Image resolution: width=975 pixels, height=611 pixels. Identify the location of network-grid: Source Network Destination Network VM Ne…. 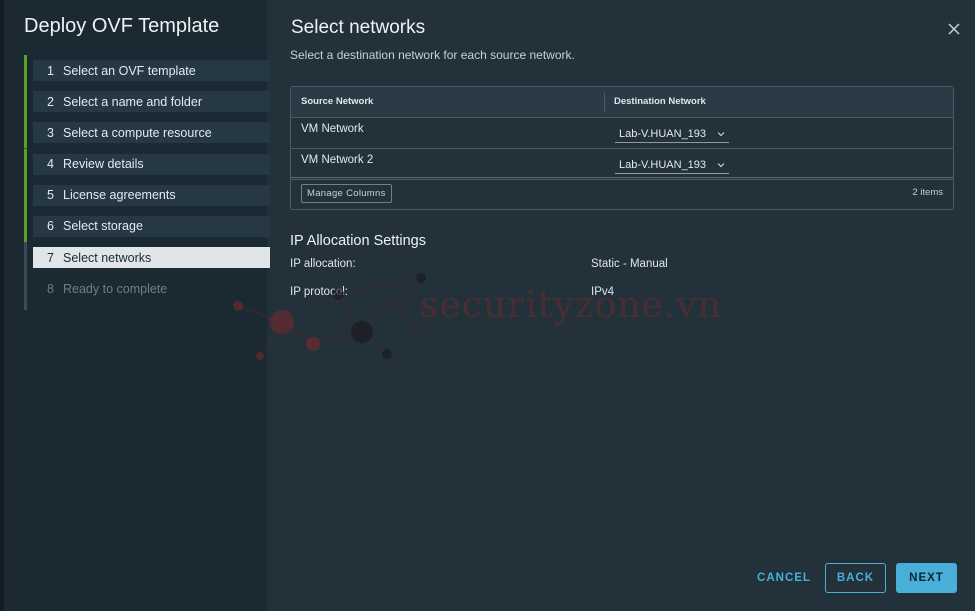
(622, 148).